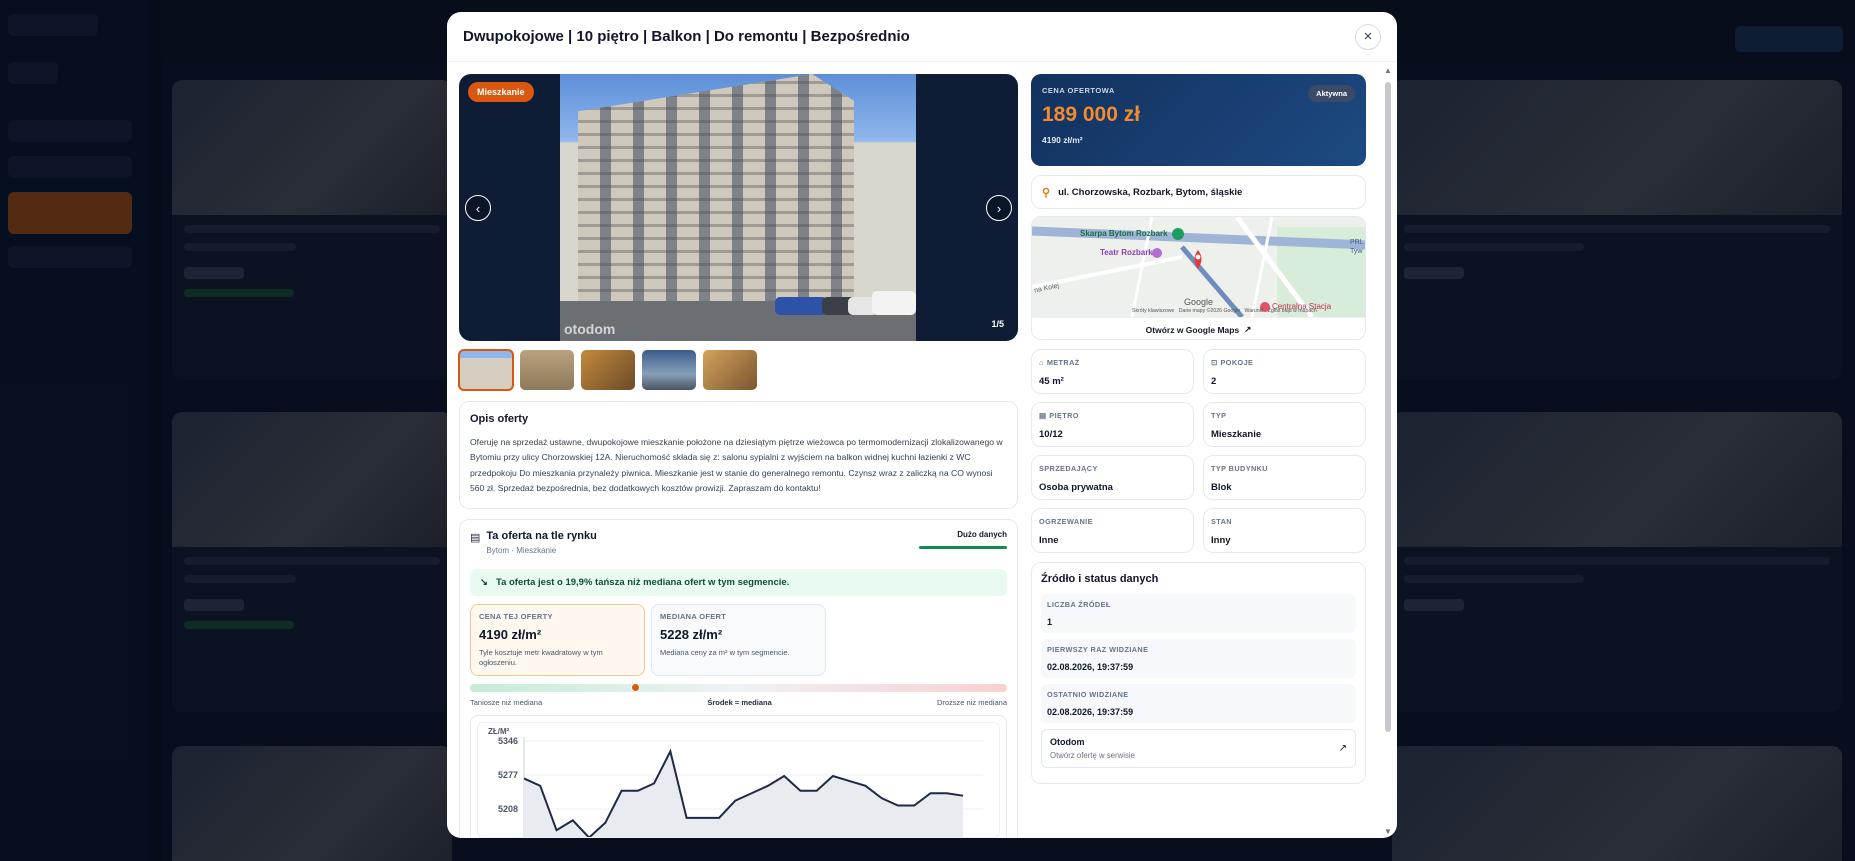  I want to click on map-label: PRL, so click(1357, 242).